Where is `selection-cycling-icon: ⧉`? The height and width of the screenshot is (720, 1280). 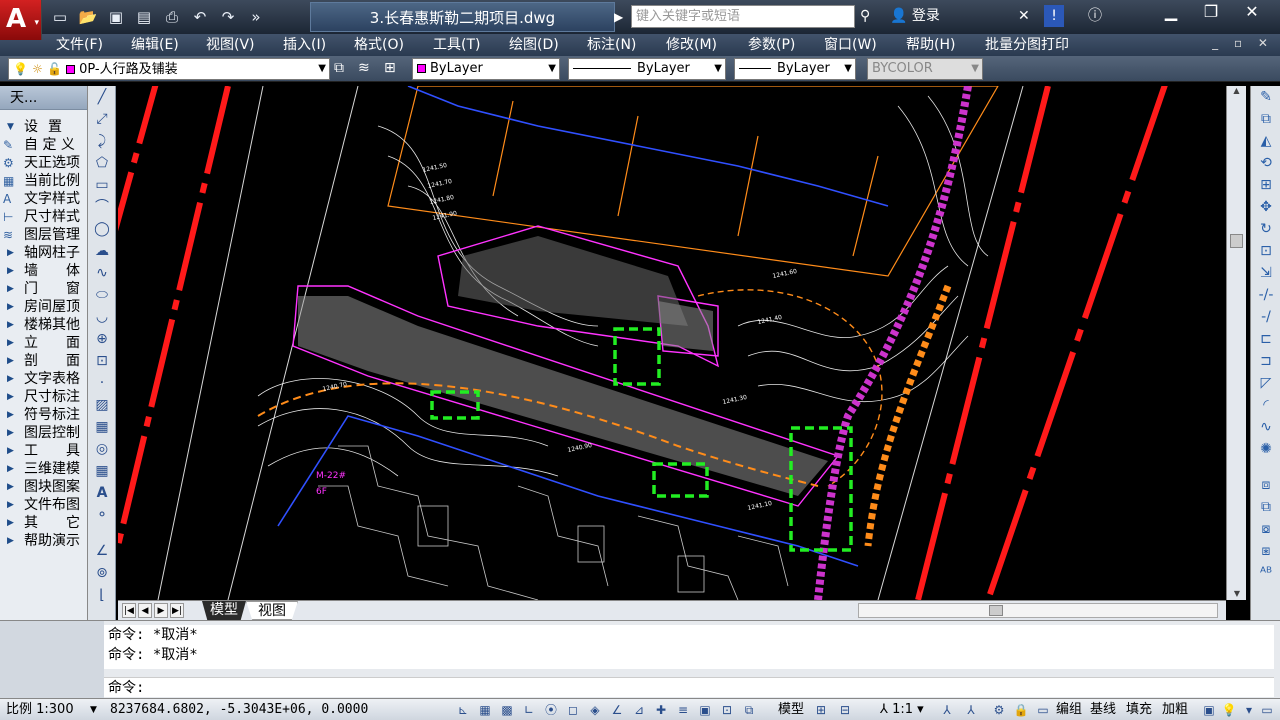
selection-cycling-icon: ⧉ is located at coordinates (749, 710).